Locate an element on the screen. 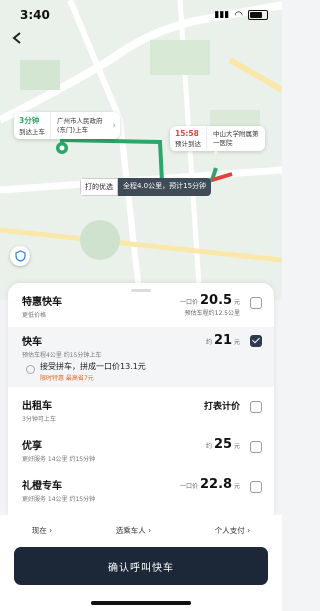 The height and width of the screenshot is (611, 320). signal-icon: ▮▮▮ is located at coordinates (222, 15).